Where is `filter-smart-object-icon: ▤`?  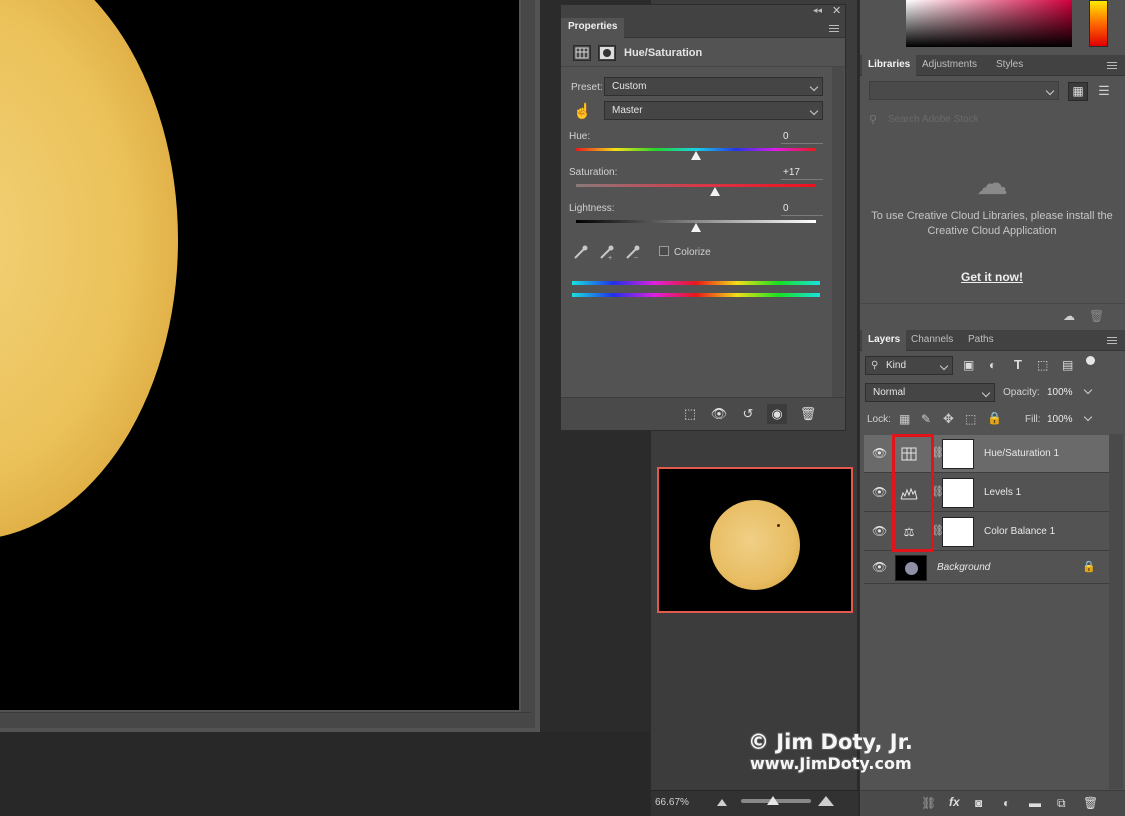
filter-smart-object-icon: ▤ is located at coordinates (1067, 365).